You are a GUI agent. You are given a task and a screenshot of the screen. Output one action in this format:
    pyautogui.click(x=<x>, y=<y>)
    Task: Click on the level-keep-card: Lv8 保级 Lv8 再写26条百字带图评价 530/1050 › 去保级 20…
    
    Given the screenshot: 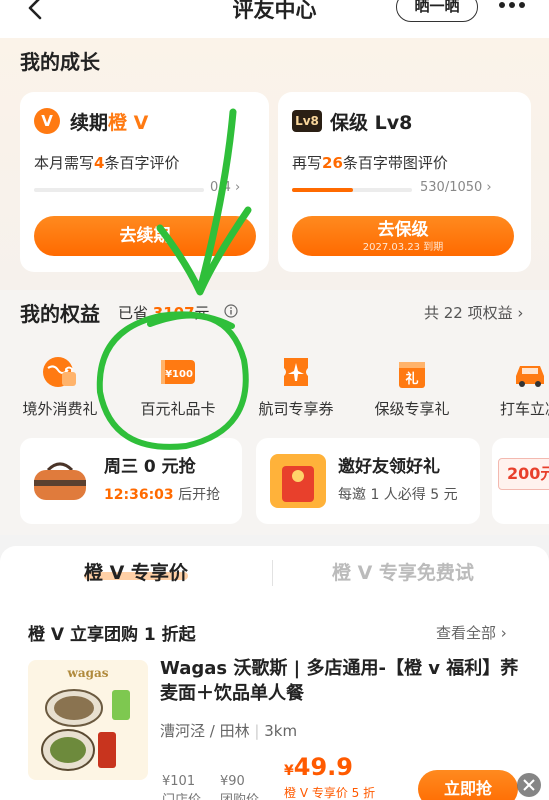 What is the action you would take?
    pyautogui.click(x=404, y=182)
    